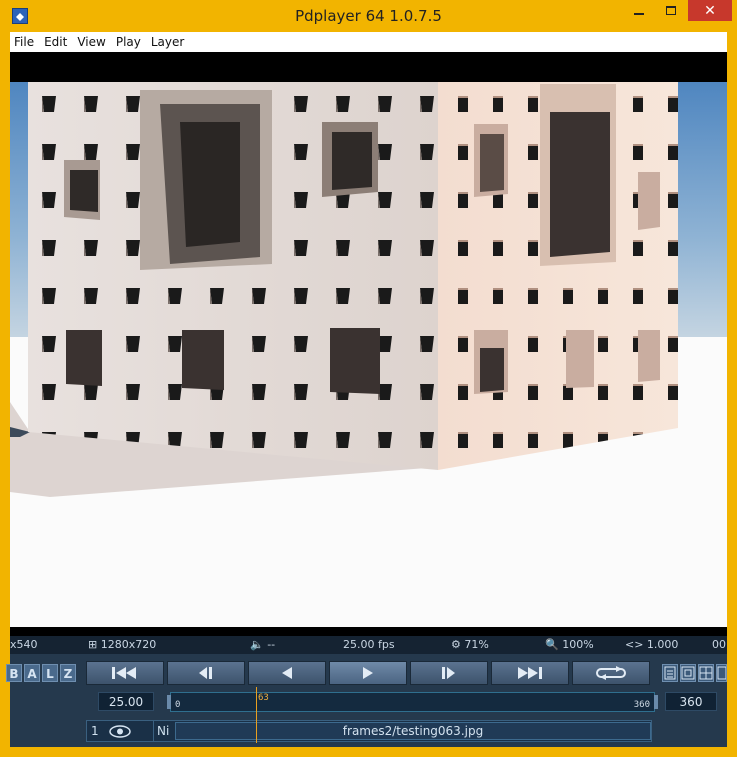  Describe the element at coordinates (122, 644) in the screenshot. I see `output-resolution: ⊞ 1280x720` at that location.